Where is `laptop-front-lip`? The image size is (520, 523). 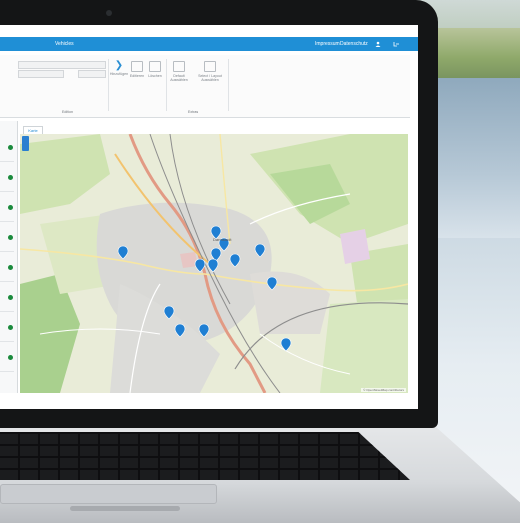 laptop-front-lip is located at coordinates (125, 508).